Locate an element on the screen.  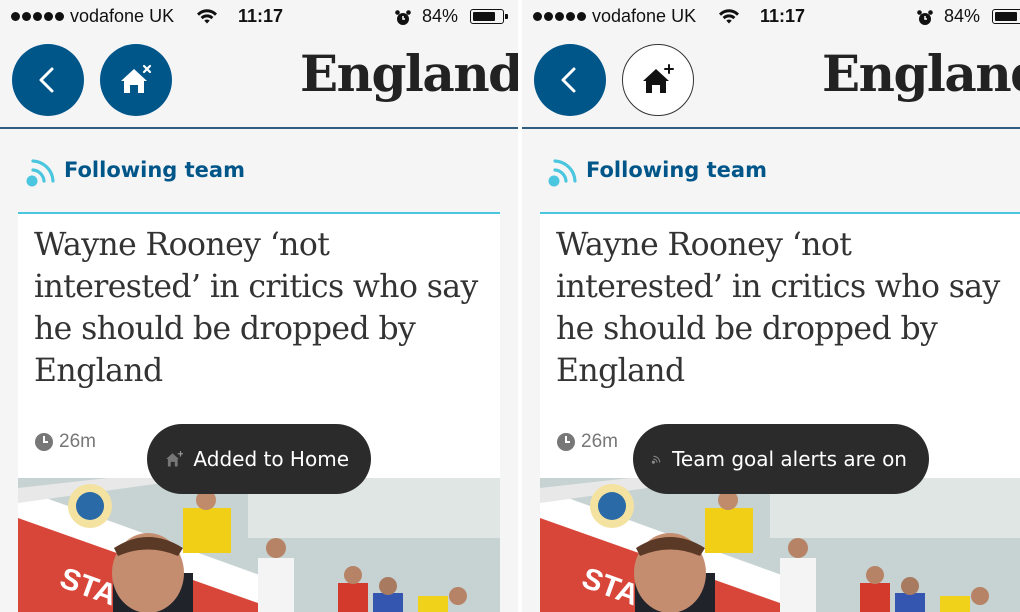
goal-alerts-toast: Team goal alerts are on is located at coordinates (781, 459).